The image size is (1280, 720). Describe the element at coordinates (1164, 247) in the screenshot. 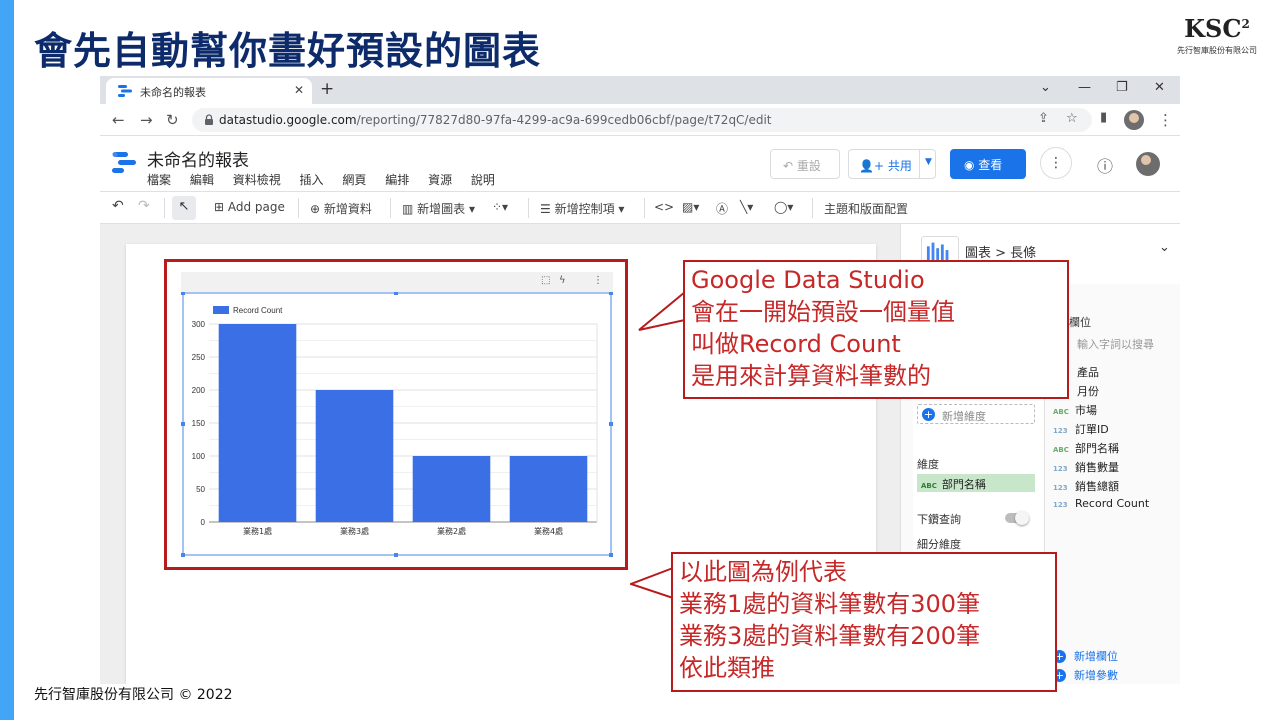

I see `chevron-down-icon: ⌄` at that location.